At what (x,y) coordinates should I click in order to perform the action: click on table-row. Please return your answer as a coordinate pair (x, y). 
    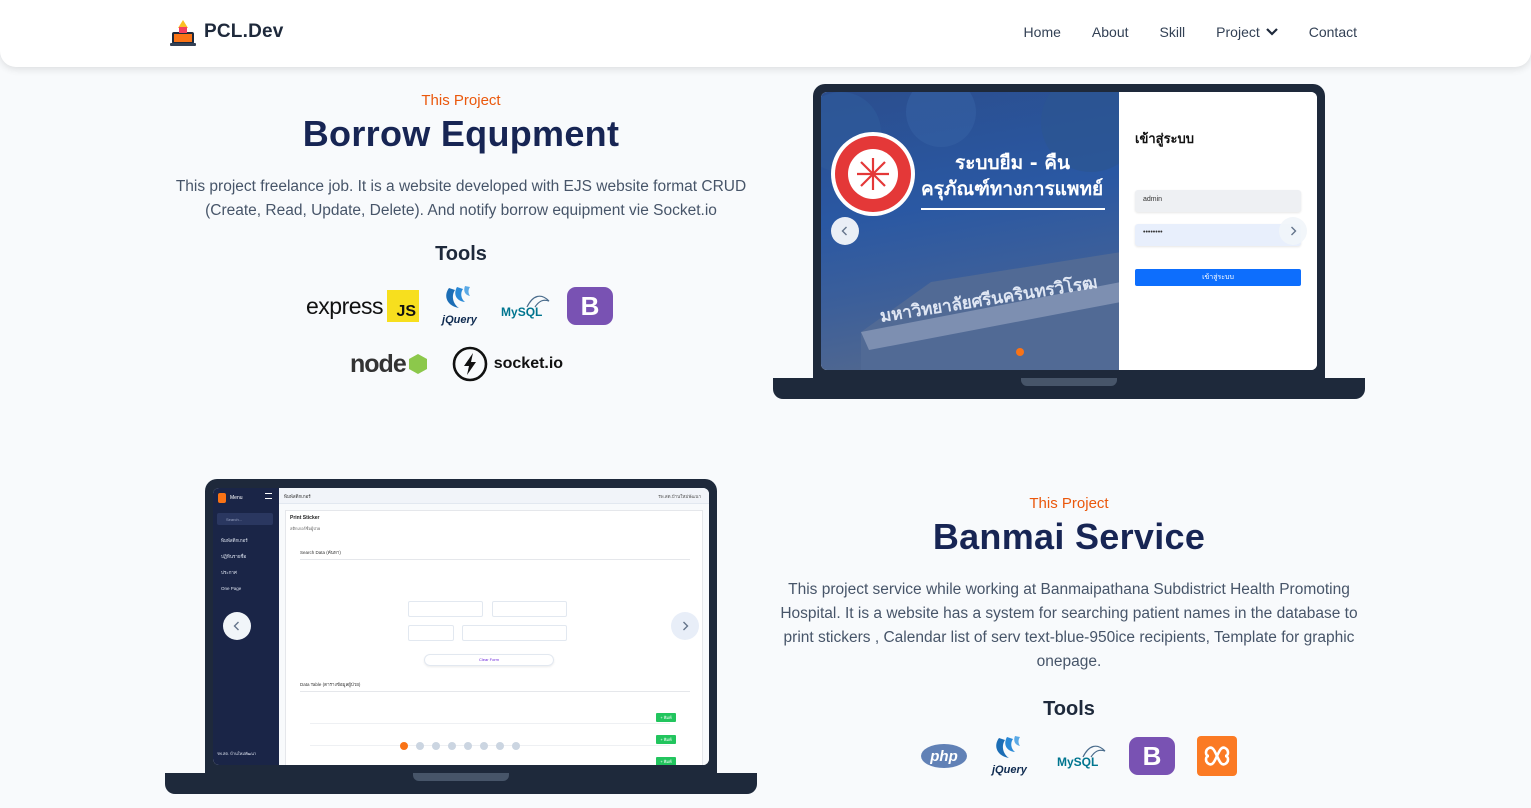
    Looking at the image, I should click on (490, 723).